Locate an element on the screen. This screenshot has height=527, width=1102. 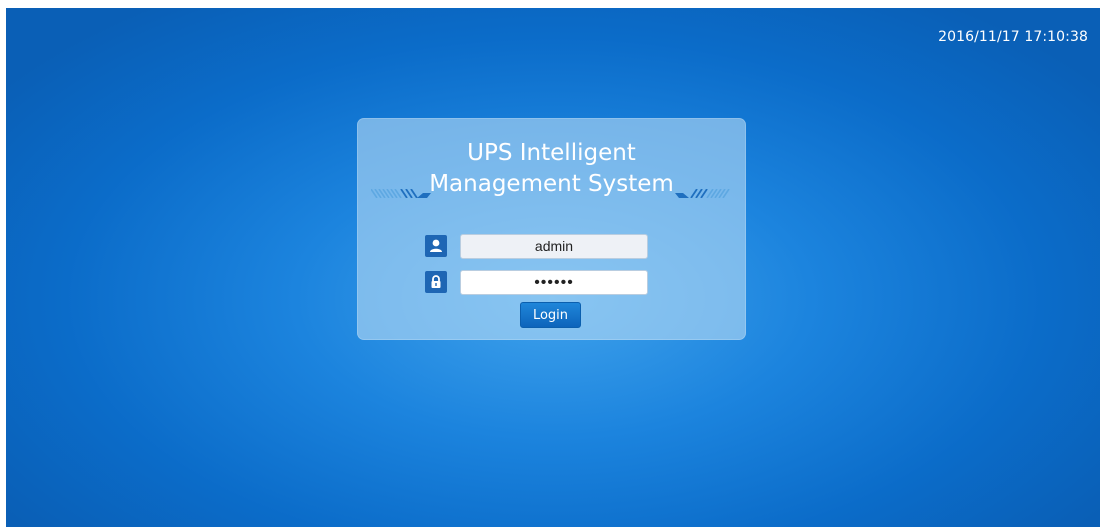
password-input is located at coordinates (554, 282).